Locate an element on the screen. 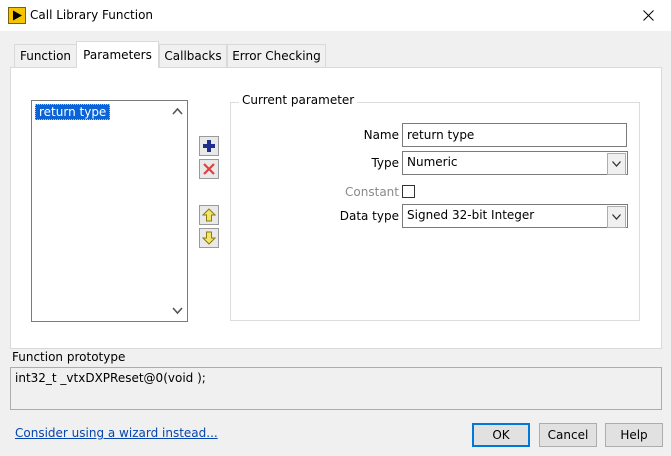  function-prototype-text: int32_t _vtxDXPReset@0(void ); is located at coordinates (110, 378).